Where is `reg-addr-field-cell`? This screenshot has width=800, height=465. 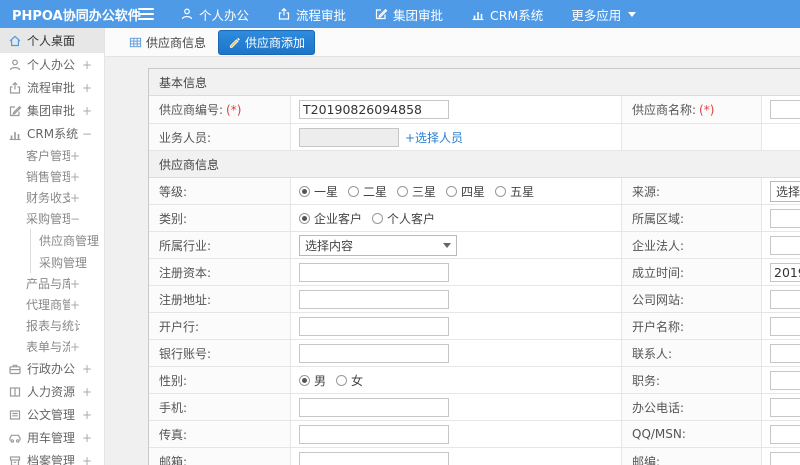
reg-addr-field-cell is located at coordinates (456, 299).